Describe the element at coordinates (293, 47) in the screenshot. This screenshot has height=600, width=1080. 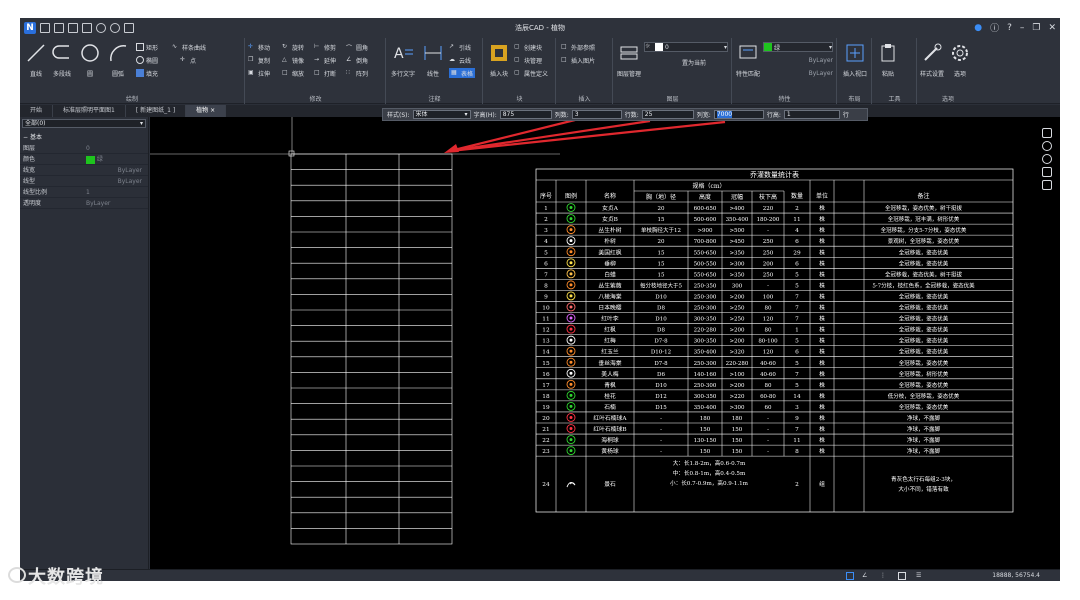
I see `rotate-button: ↻ 旋转` at that location.